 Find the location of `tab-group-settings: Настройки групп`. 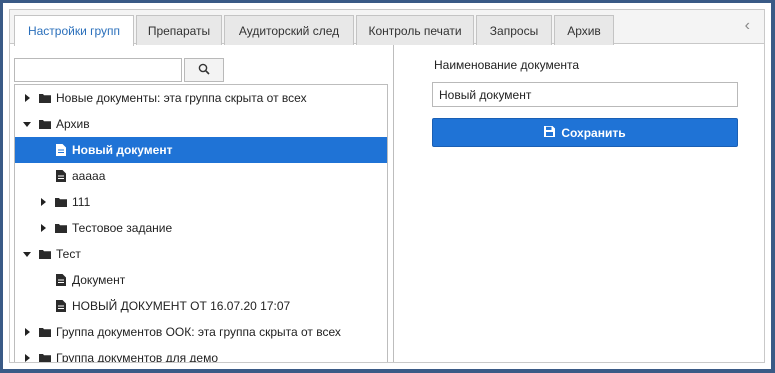

tab-group-settings: Настройки групп is located at coordinates (74, 30).